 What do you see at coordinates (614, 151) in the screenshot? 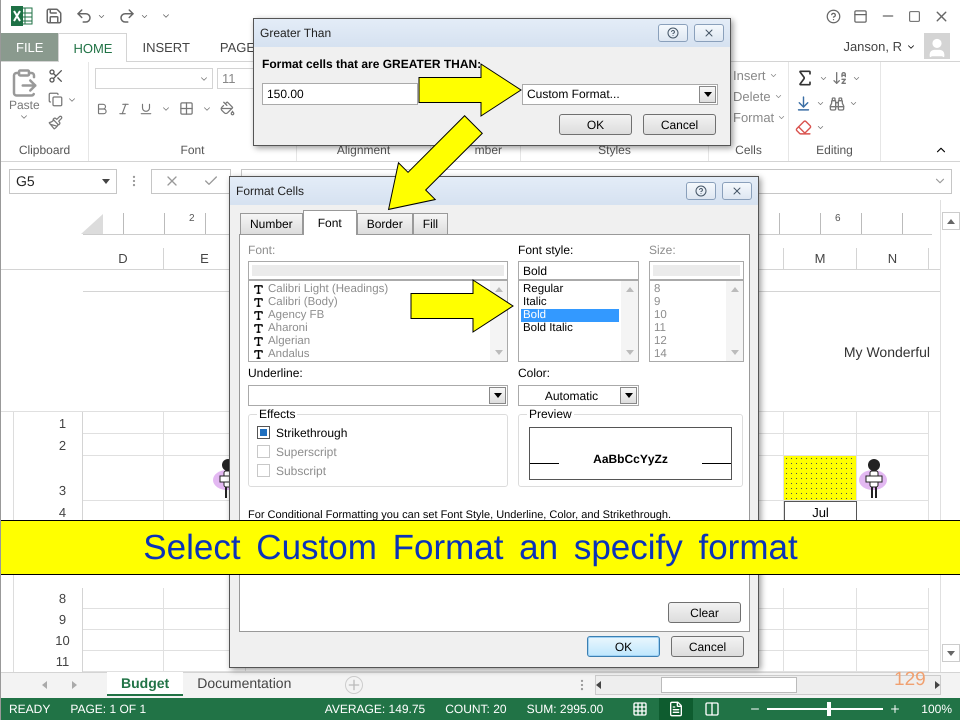
I see `group-label: Styles` at bounding box center [614, 151].